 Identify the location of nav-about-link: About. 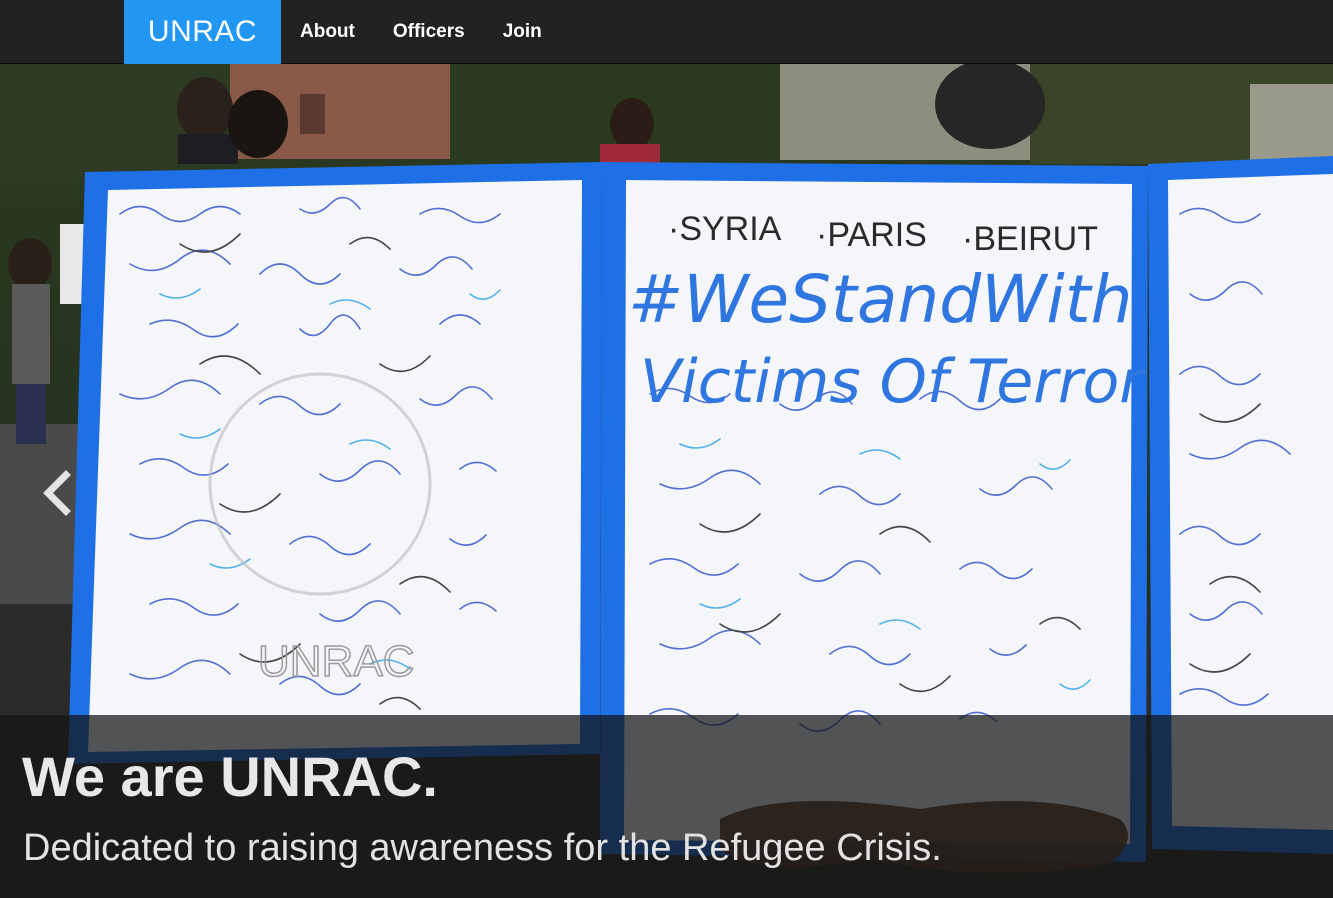
(327, 32).